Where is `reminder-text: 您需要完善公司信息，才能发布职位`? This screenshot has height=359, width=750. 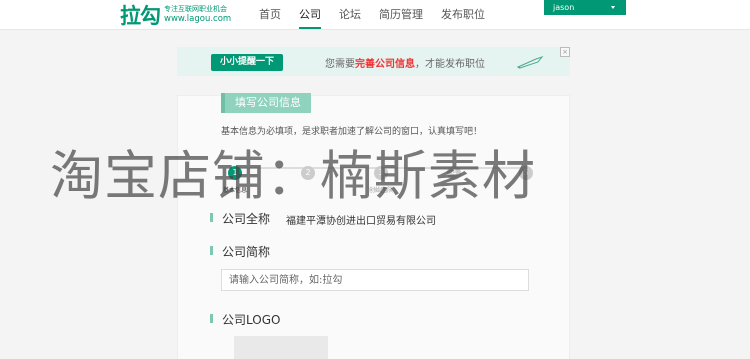 reminder-text: 您需要完善公司信息，才能发布职位 is located at coordinates (405, 62).